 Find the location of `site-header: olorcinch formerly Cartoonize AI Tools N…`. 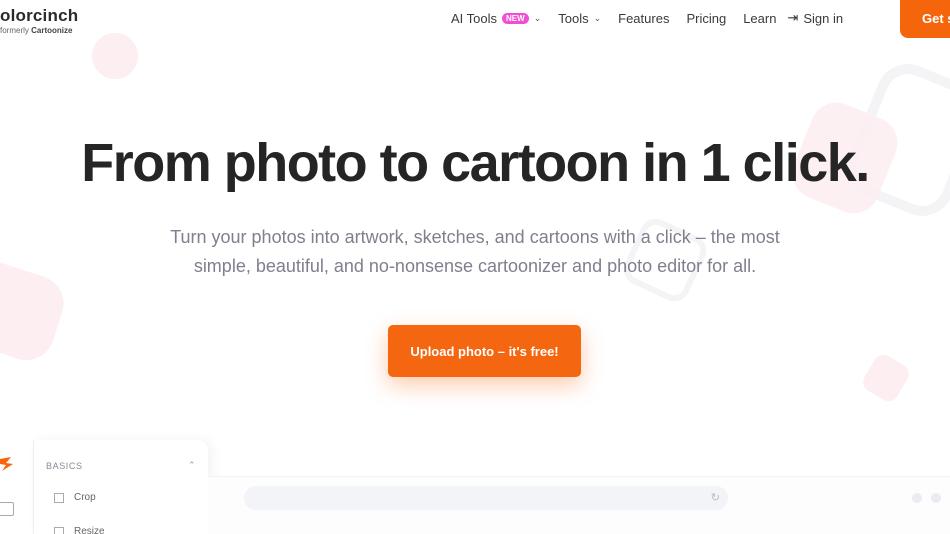

site-header: olorcinch formerly Cartoonize AI Tools N… is located at coordinates (475, 20).